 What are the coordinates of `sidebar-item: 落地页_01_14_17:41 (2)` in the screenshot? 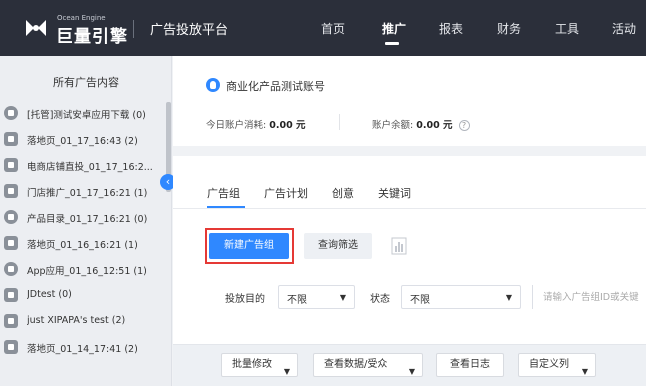 It's located at (83, 349).